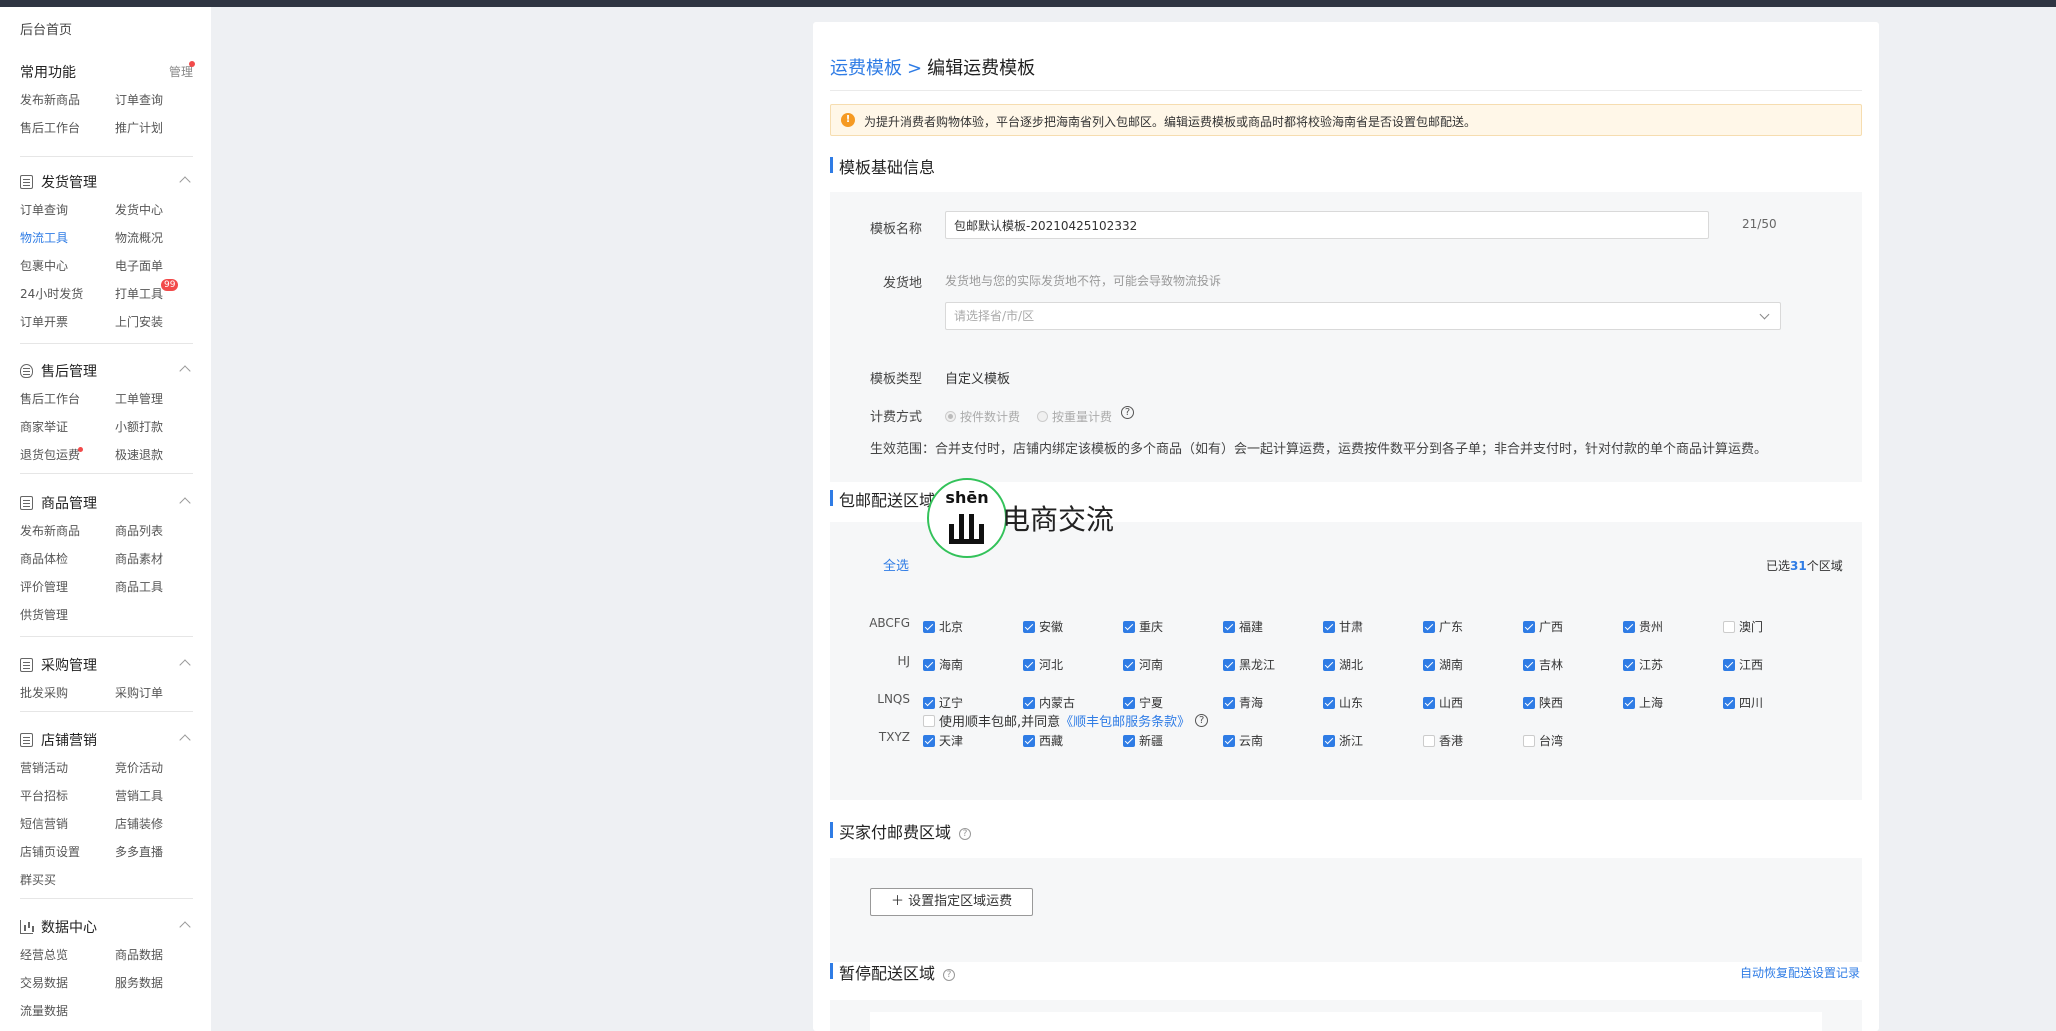 This screenshot has width=2056, height=1031. What do you see at coordinates (1143, 626) in the screenshot?
I see `province-checkbox-item: 重庆` at bounding box center [1143, 626].